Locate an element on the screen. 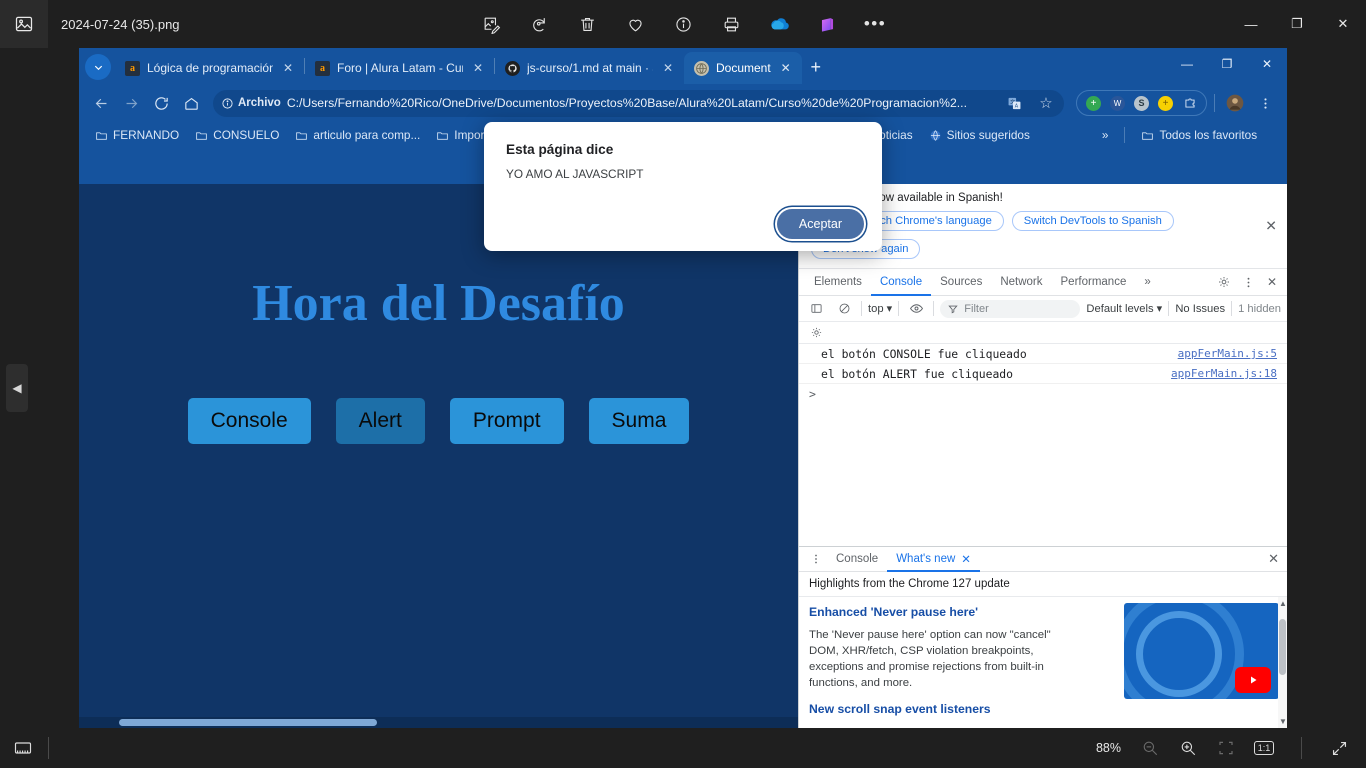 This screenshot has height=768, width=1366. bookmark-consuelo: CONSUELO is located at coordinates (237, 135).